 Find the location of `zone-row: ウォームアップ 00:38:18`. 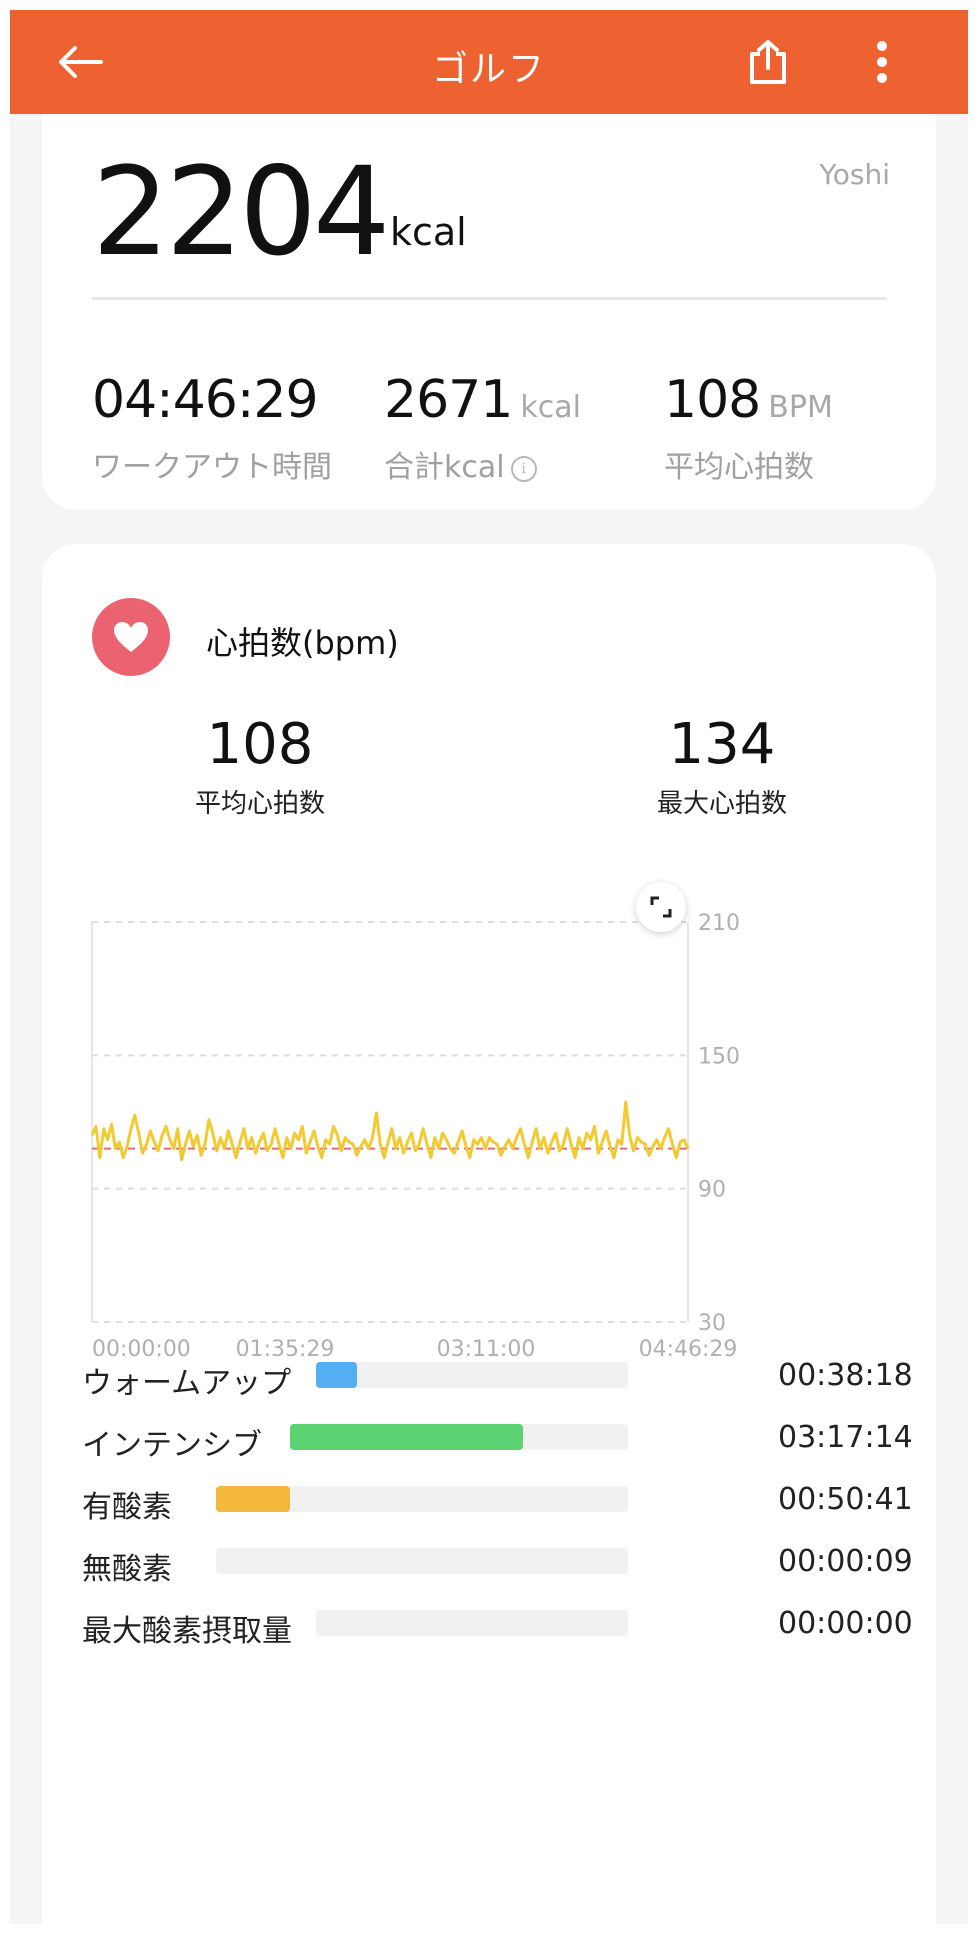

zone-row: ウォームアップ 00:38:18 is located at coordinates (497, 1377).